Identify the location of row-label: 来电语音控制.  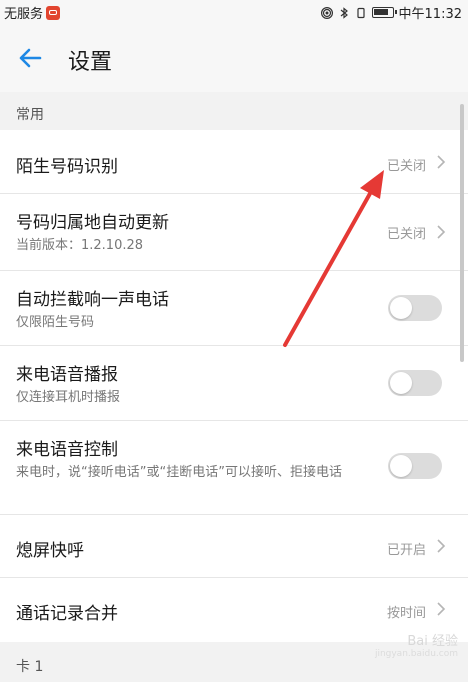
(67, 450).